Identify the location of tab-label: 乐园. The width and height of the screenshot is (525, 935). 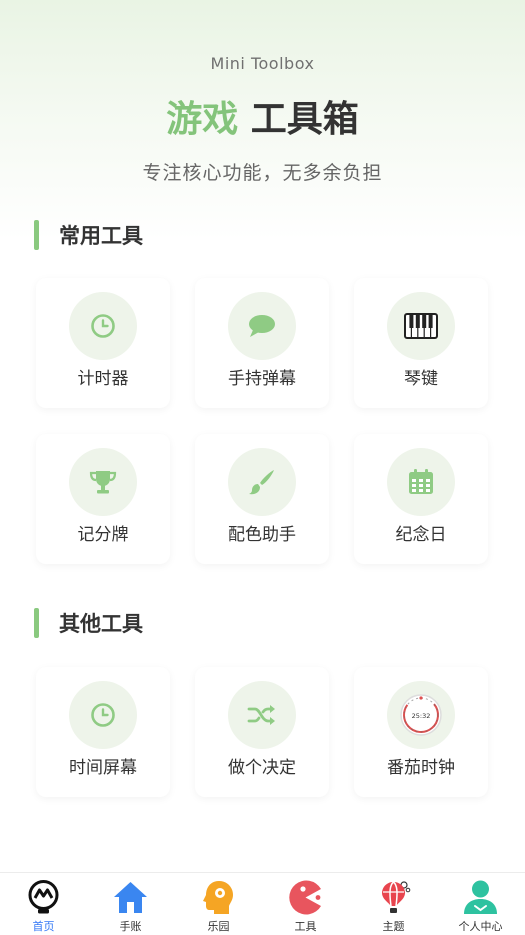
(218, 926).